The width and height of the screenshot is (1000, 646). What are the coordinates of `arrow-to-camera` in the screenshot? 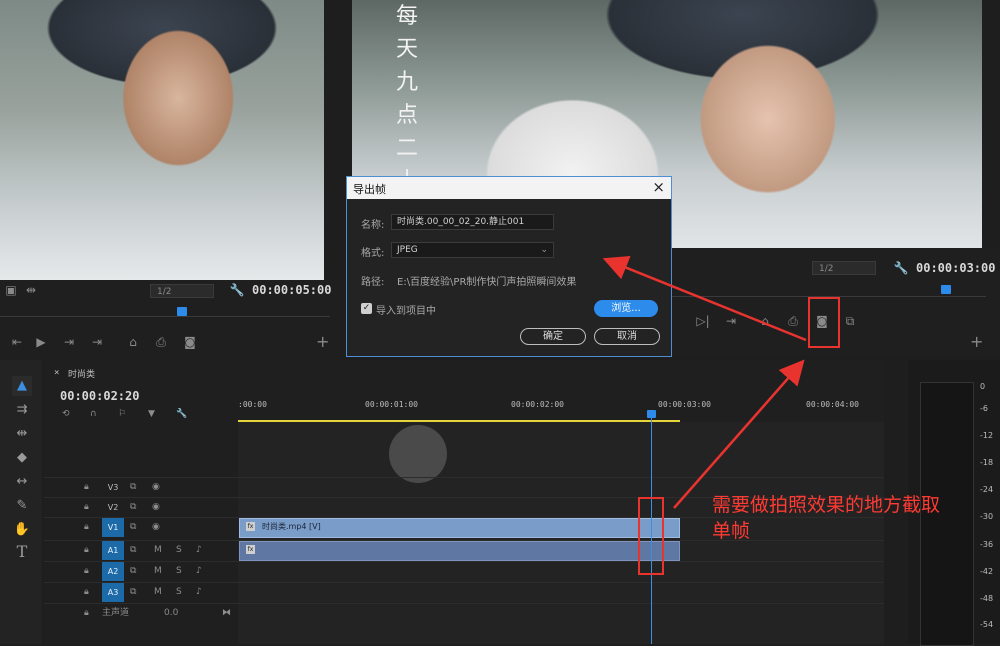 It's located at (739, 434).